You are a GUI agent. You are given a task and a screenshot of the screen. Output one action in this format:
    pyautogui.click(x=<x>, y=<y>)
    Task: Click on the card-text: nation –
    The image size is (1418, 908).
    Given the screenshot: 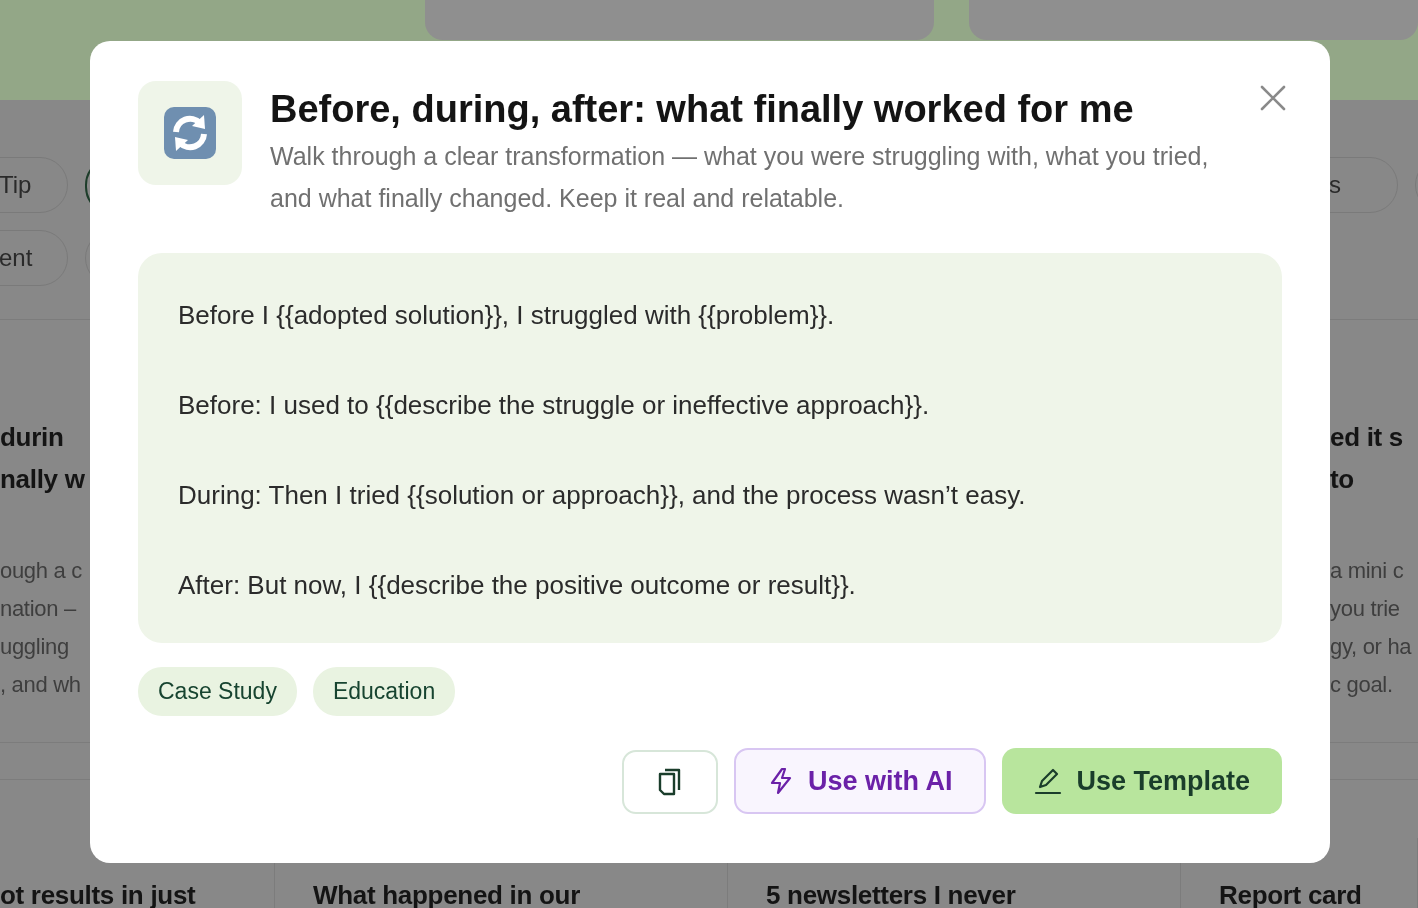 What is the action you would take?
    pyautogui.click(x=39, y=609)
    